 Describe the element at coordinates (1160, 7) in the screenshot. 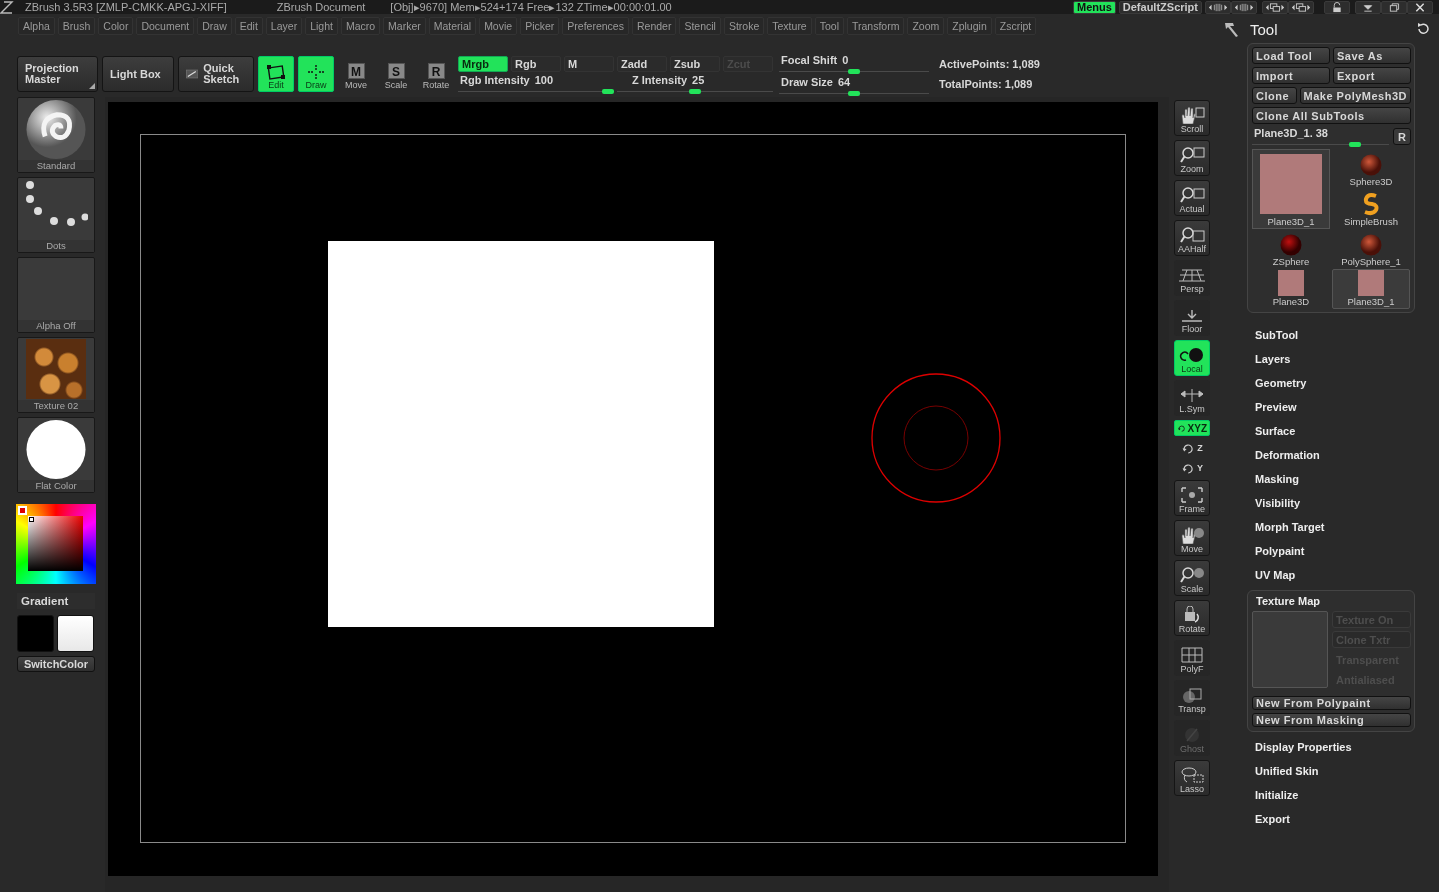

I see `script-button: DefaultZScript` at that location.